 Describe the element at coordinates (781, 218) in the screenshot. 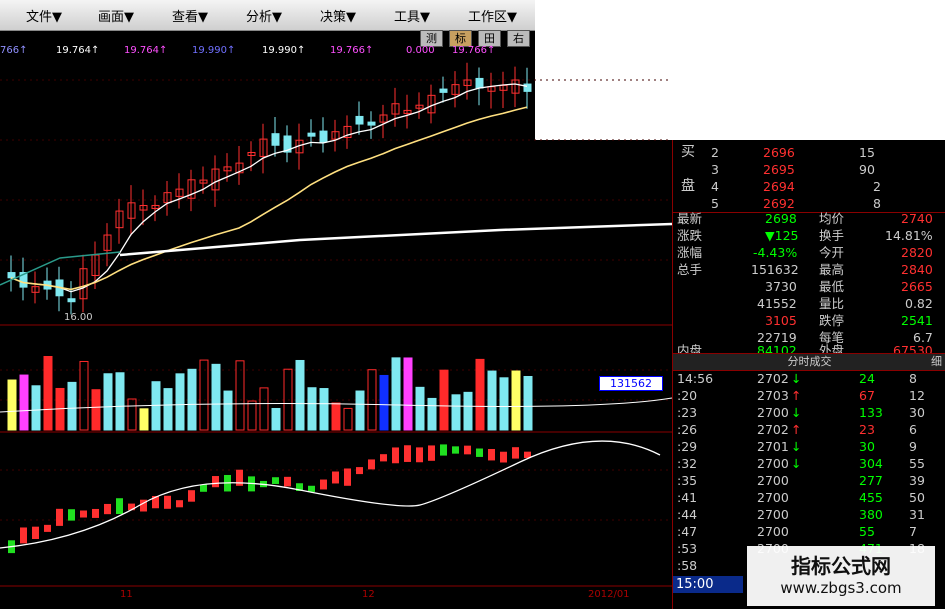

I see `stat-value: 2698` at that location.